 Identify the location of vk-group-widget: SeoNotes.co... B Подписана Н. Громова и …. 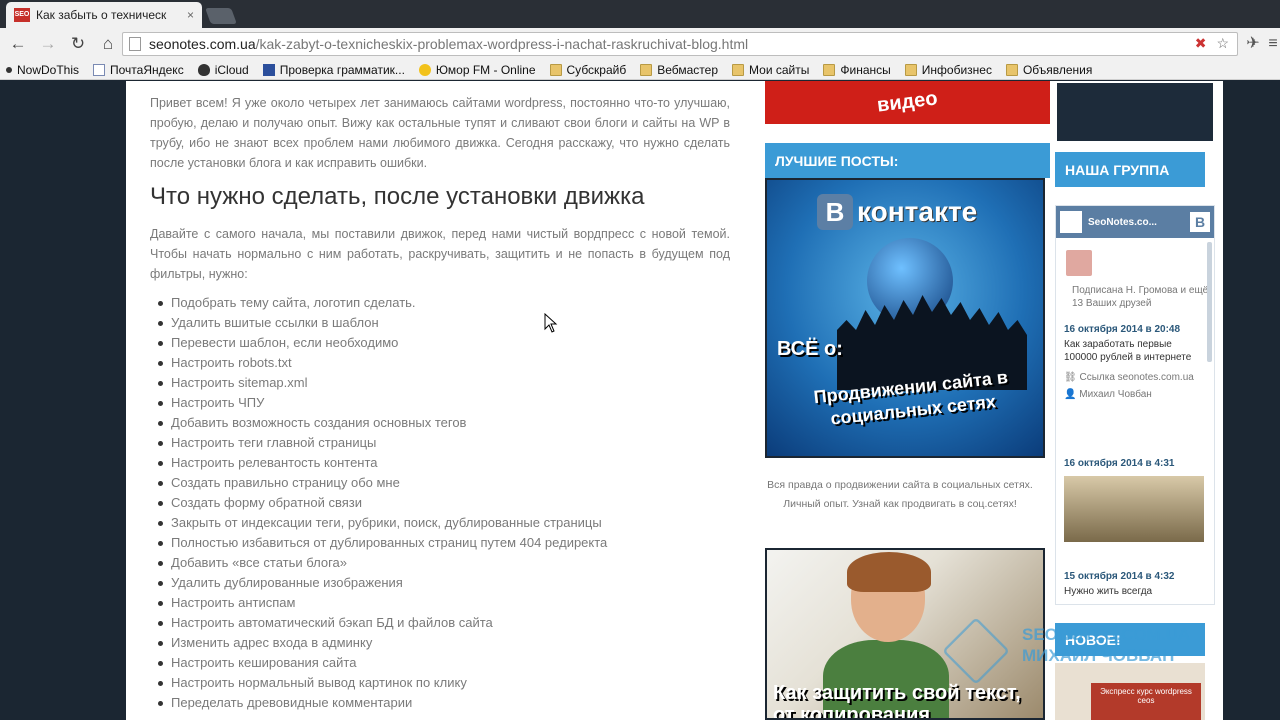
(1135, 405).